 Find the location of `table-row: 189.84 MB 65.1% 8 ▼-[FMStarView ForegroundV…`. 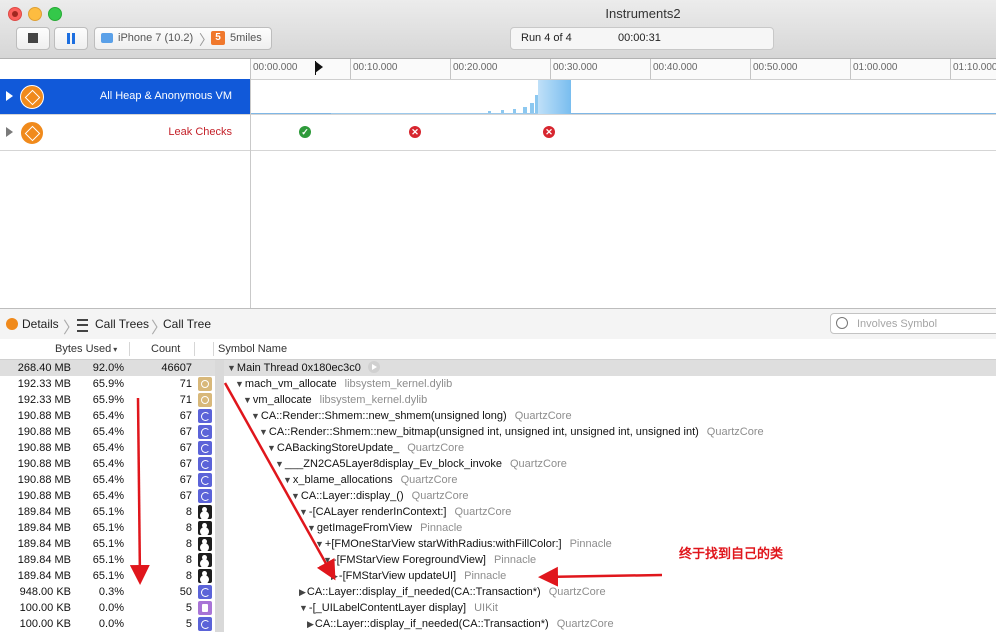

table-row: 189.84 MB 65.1% 8 ▼-[FMStarView ForegroundV… is located at coordinates (498, 560).